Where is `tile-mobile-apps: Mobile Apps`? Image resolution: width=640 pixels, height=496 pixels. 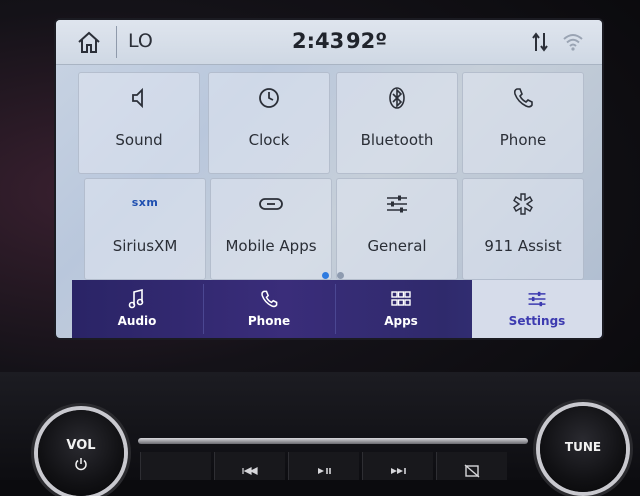
tile-mobile-apps: Mobile Apps is located at coordinates (271, 229).